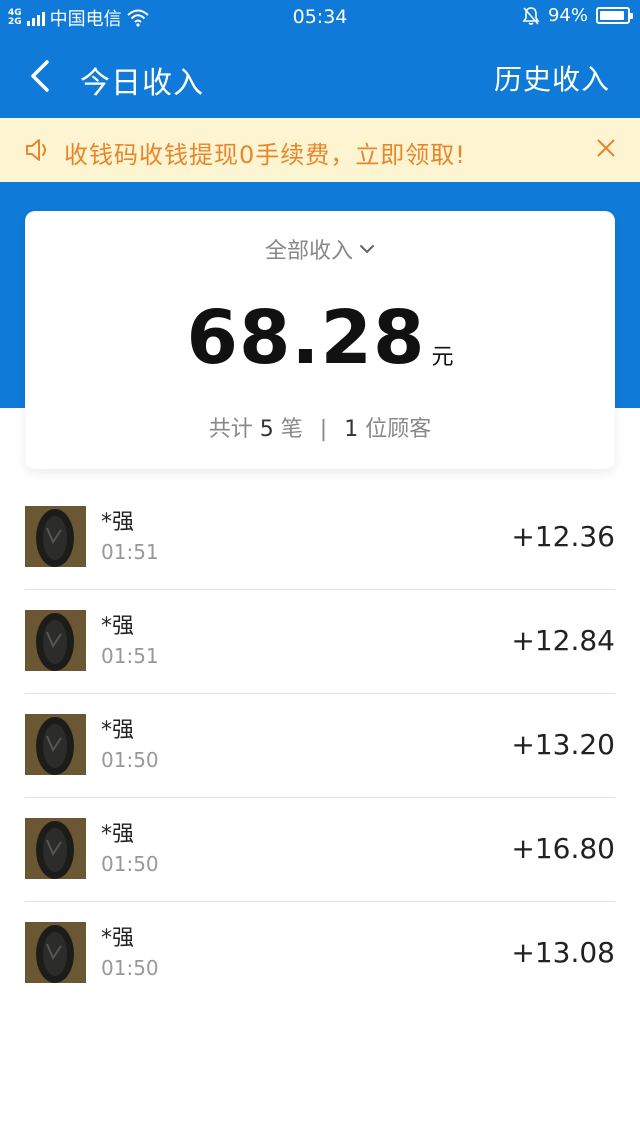 The width and height of the screenshot is (640, 1138). I want to click on battery-fill, so click(612, 15).